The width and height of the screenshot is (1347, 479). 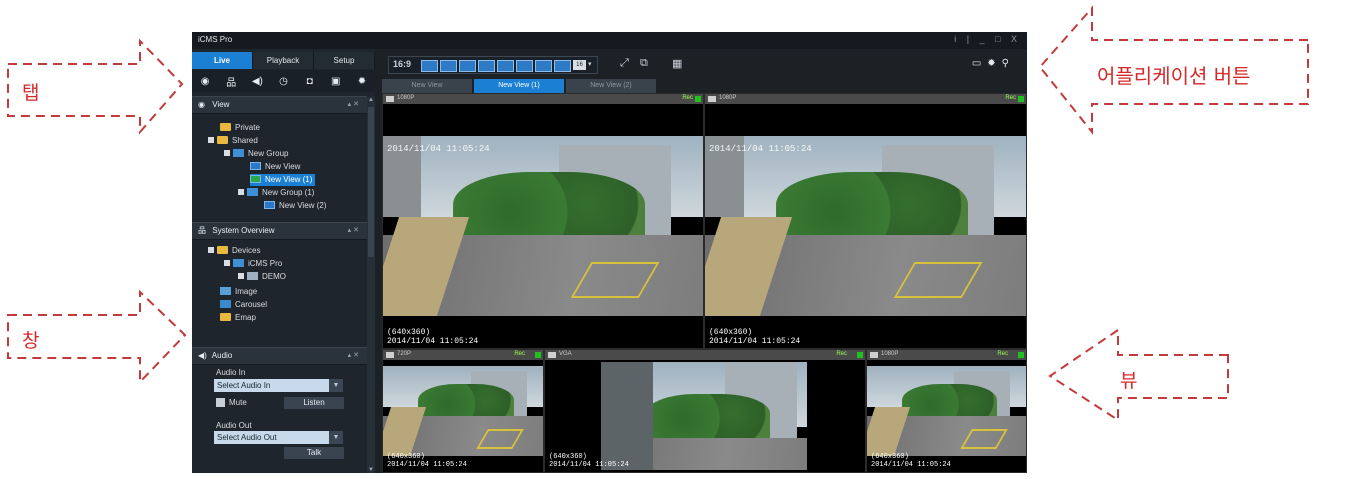 I want to click on tree-item-new-group-1: New Group (1), so click(x=276, y=193).